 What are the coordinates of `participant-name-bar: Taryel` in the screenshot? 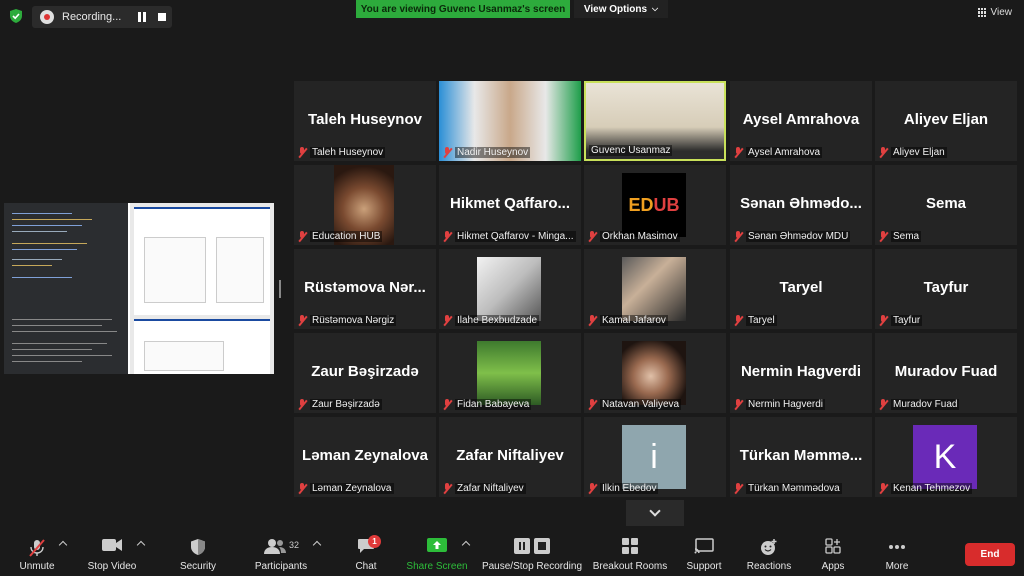 It's located at (755, 320).